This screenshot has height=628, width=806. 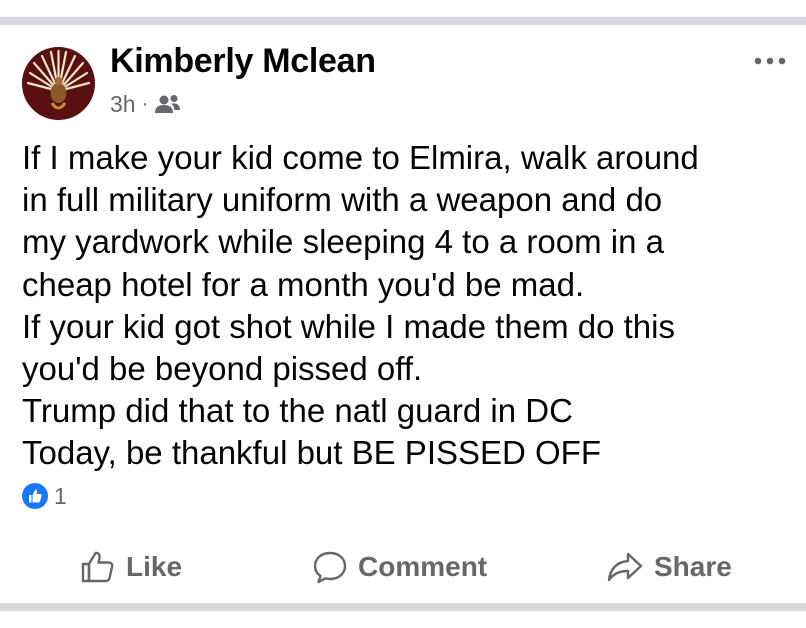 I want to click on comment-label: Comment, so click(x=423, y=566).